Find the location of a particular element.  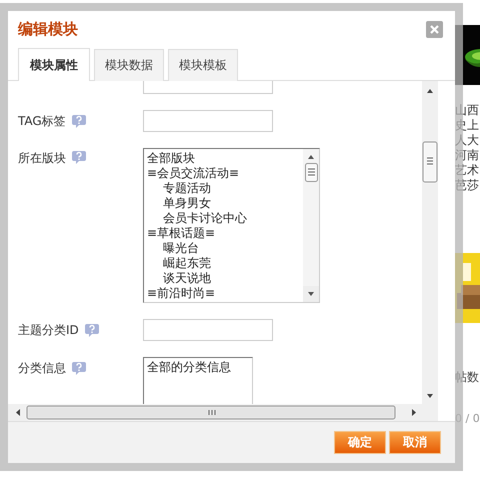

headline-link: 艺术 is located at coordinates (467, 170).